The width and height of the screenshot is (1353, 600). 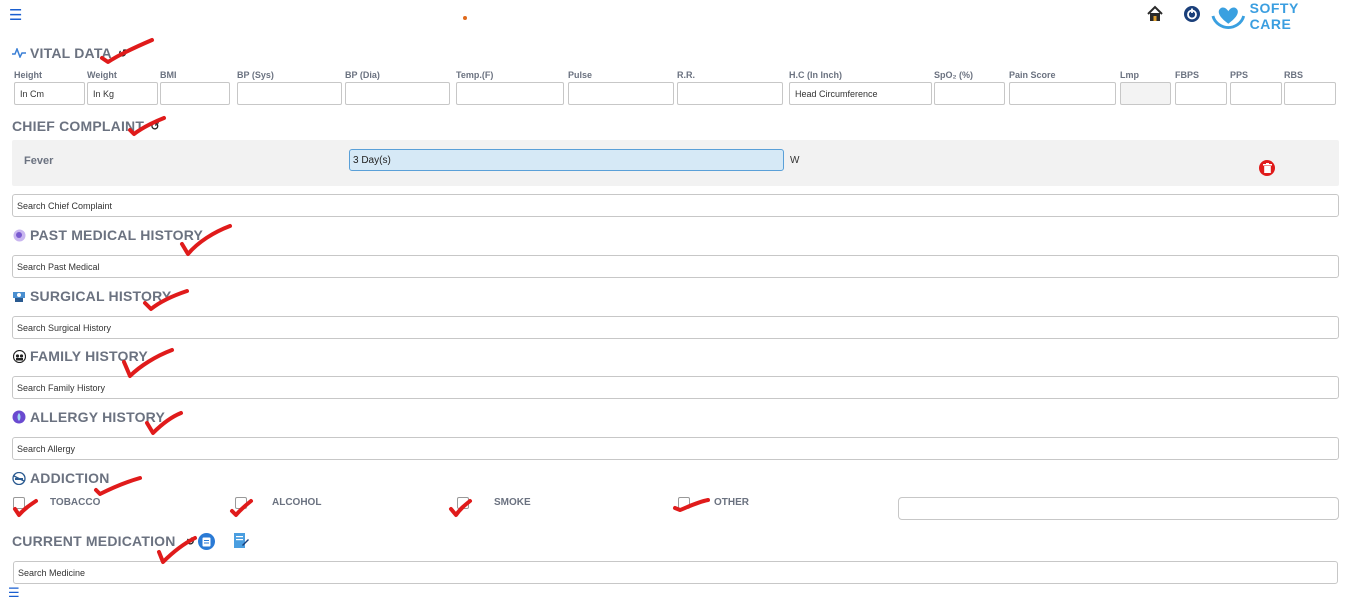 I want to click on tobacco-label: TOBACCO, so click(x=75, y=502).